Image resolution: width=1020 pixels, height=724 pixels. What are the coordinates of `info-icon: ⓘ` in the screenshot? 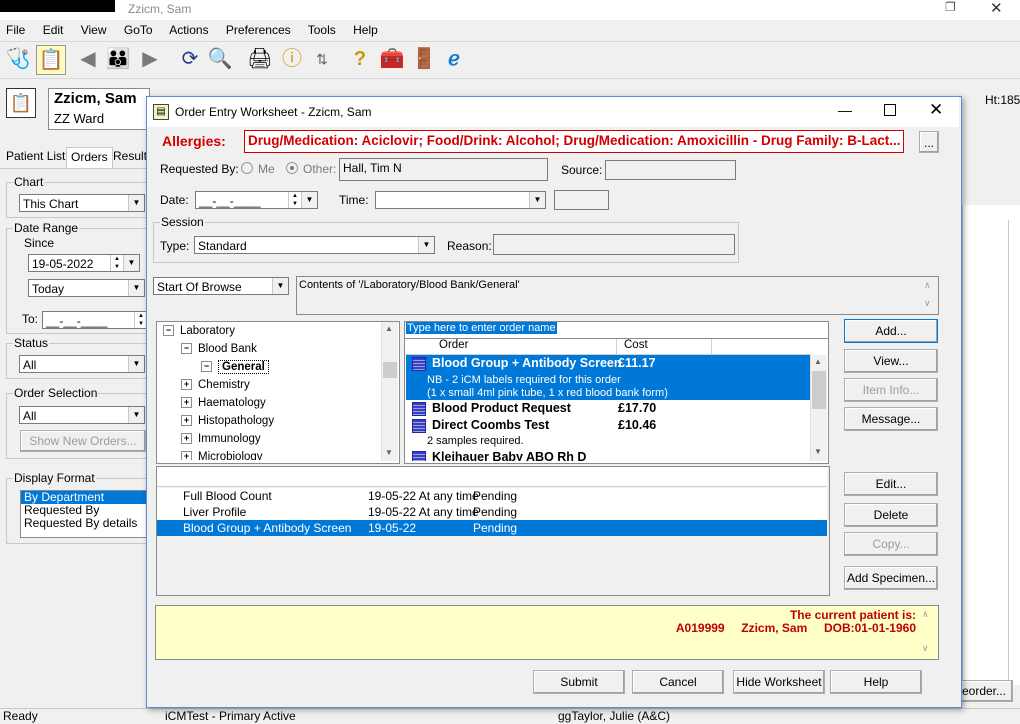 It's located at (292, 59).